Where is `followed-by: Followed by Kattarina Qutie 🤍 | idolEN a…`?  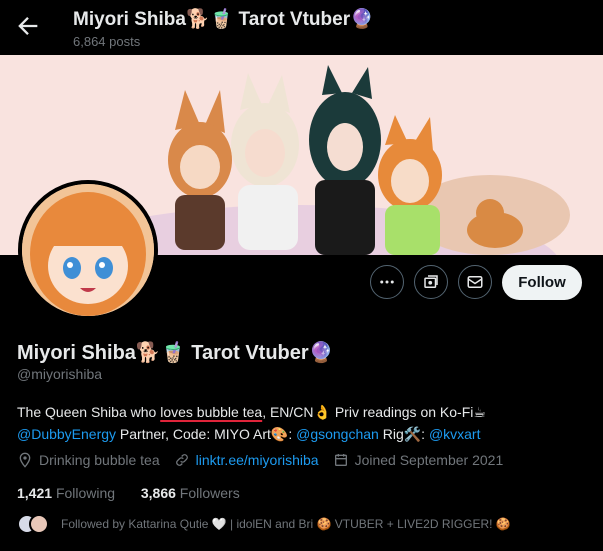
followed-by: Followed by Kattarina Qutie 🤍 | idolEN a… is located at coordinates (264, 524).